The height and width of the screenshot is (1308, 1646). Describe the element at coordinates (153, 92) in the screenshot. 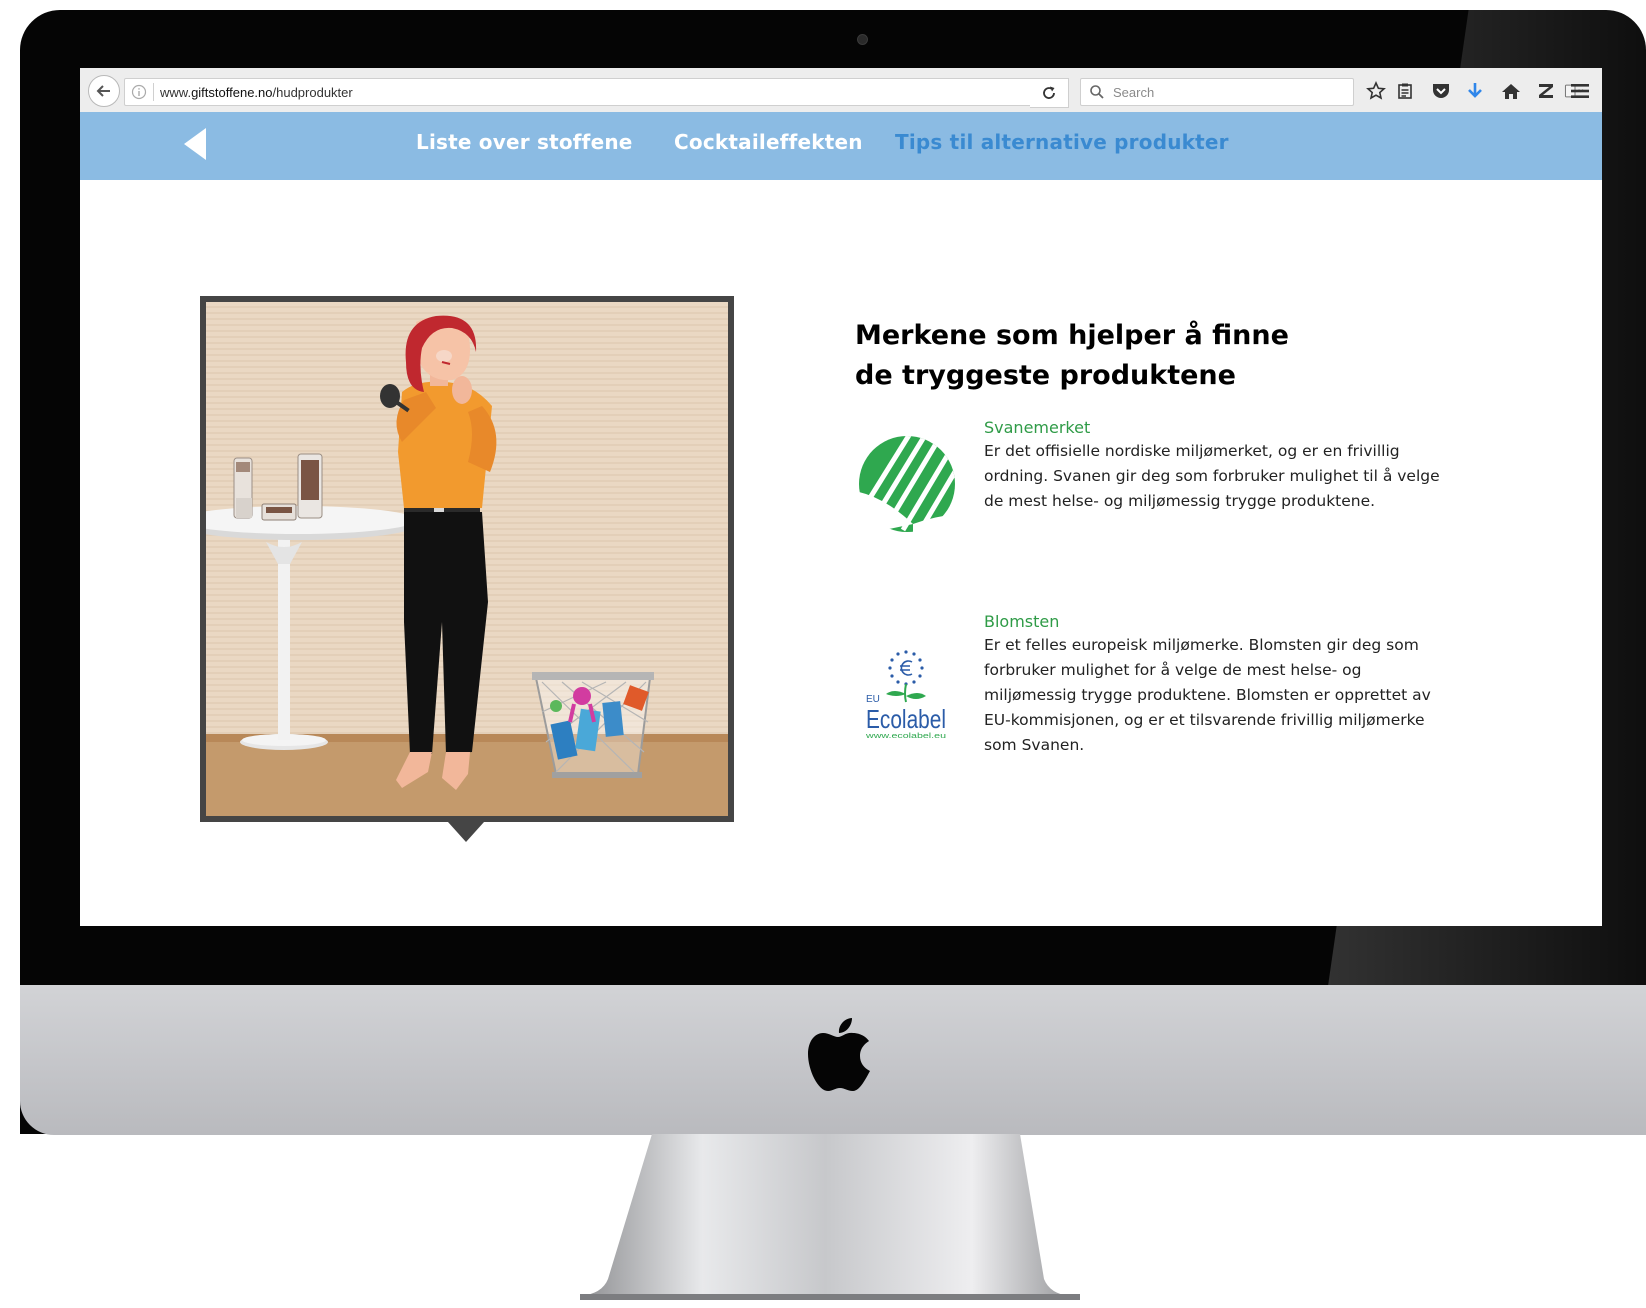

I see `url-separator` at that location.